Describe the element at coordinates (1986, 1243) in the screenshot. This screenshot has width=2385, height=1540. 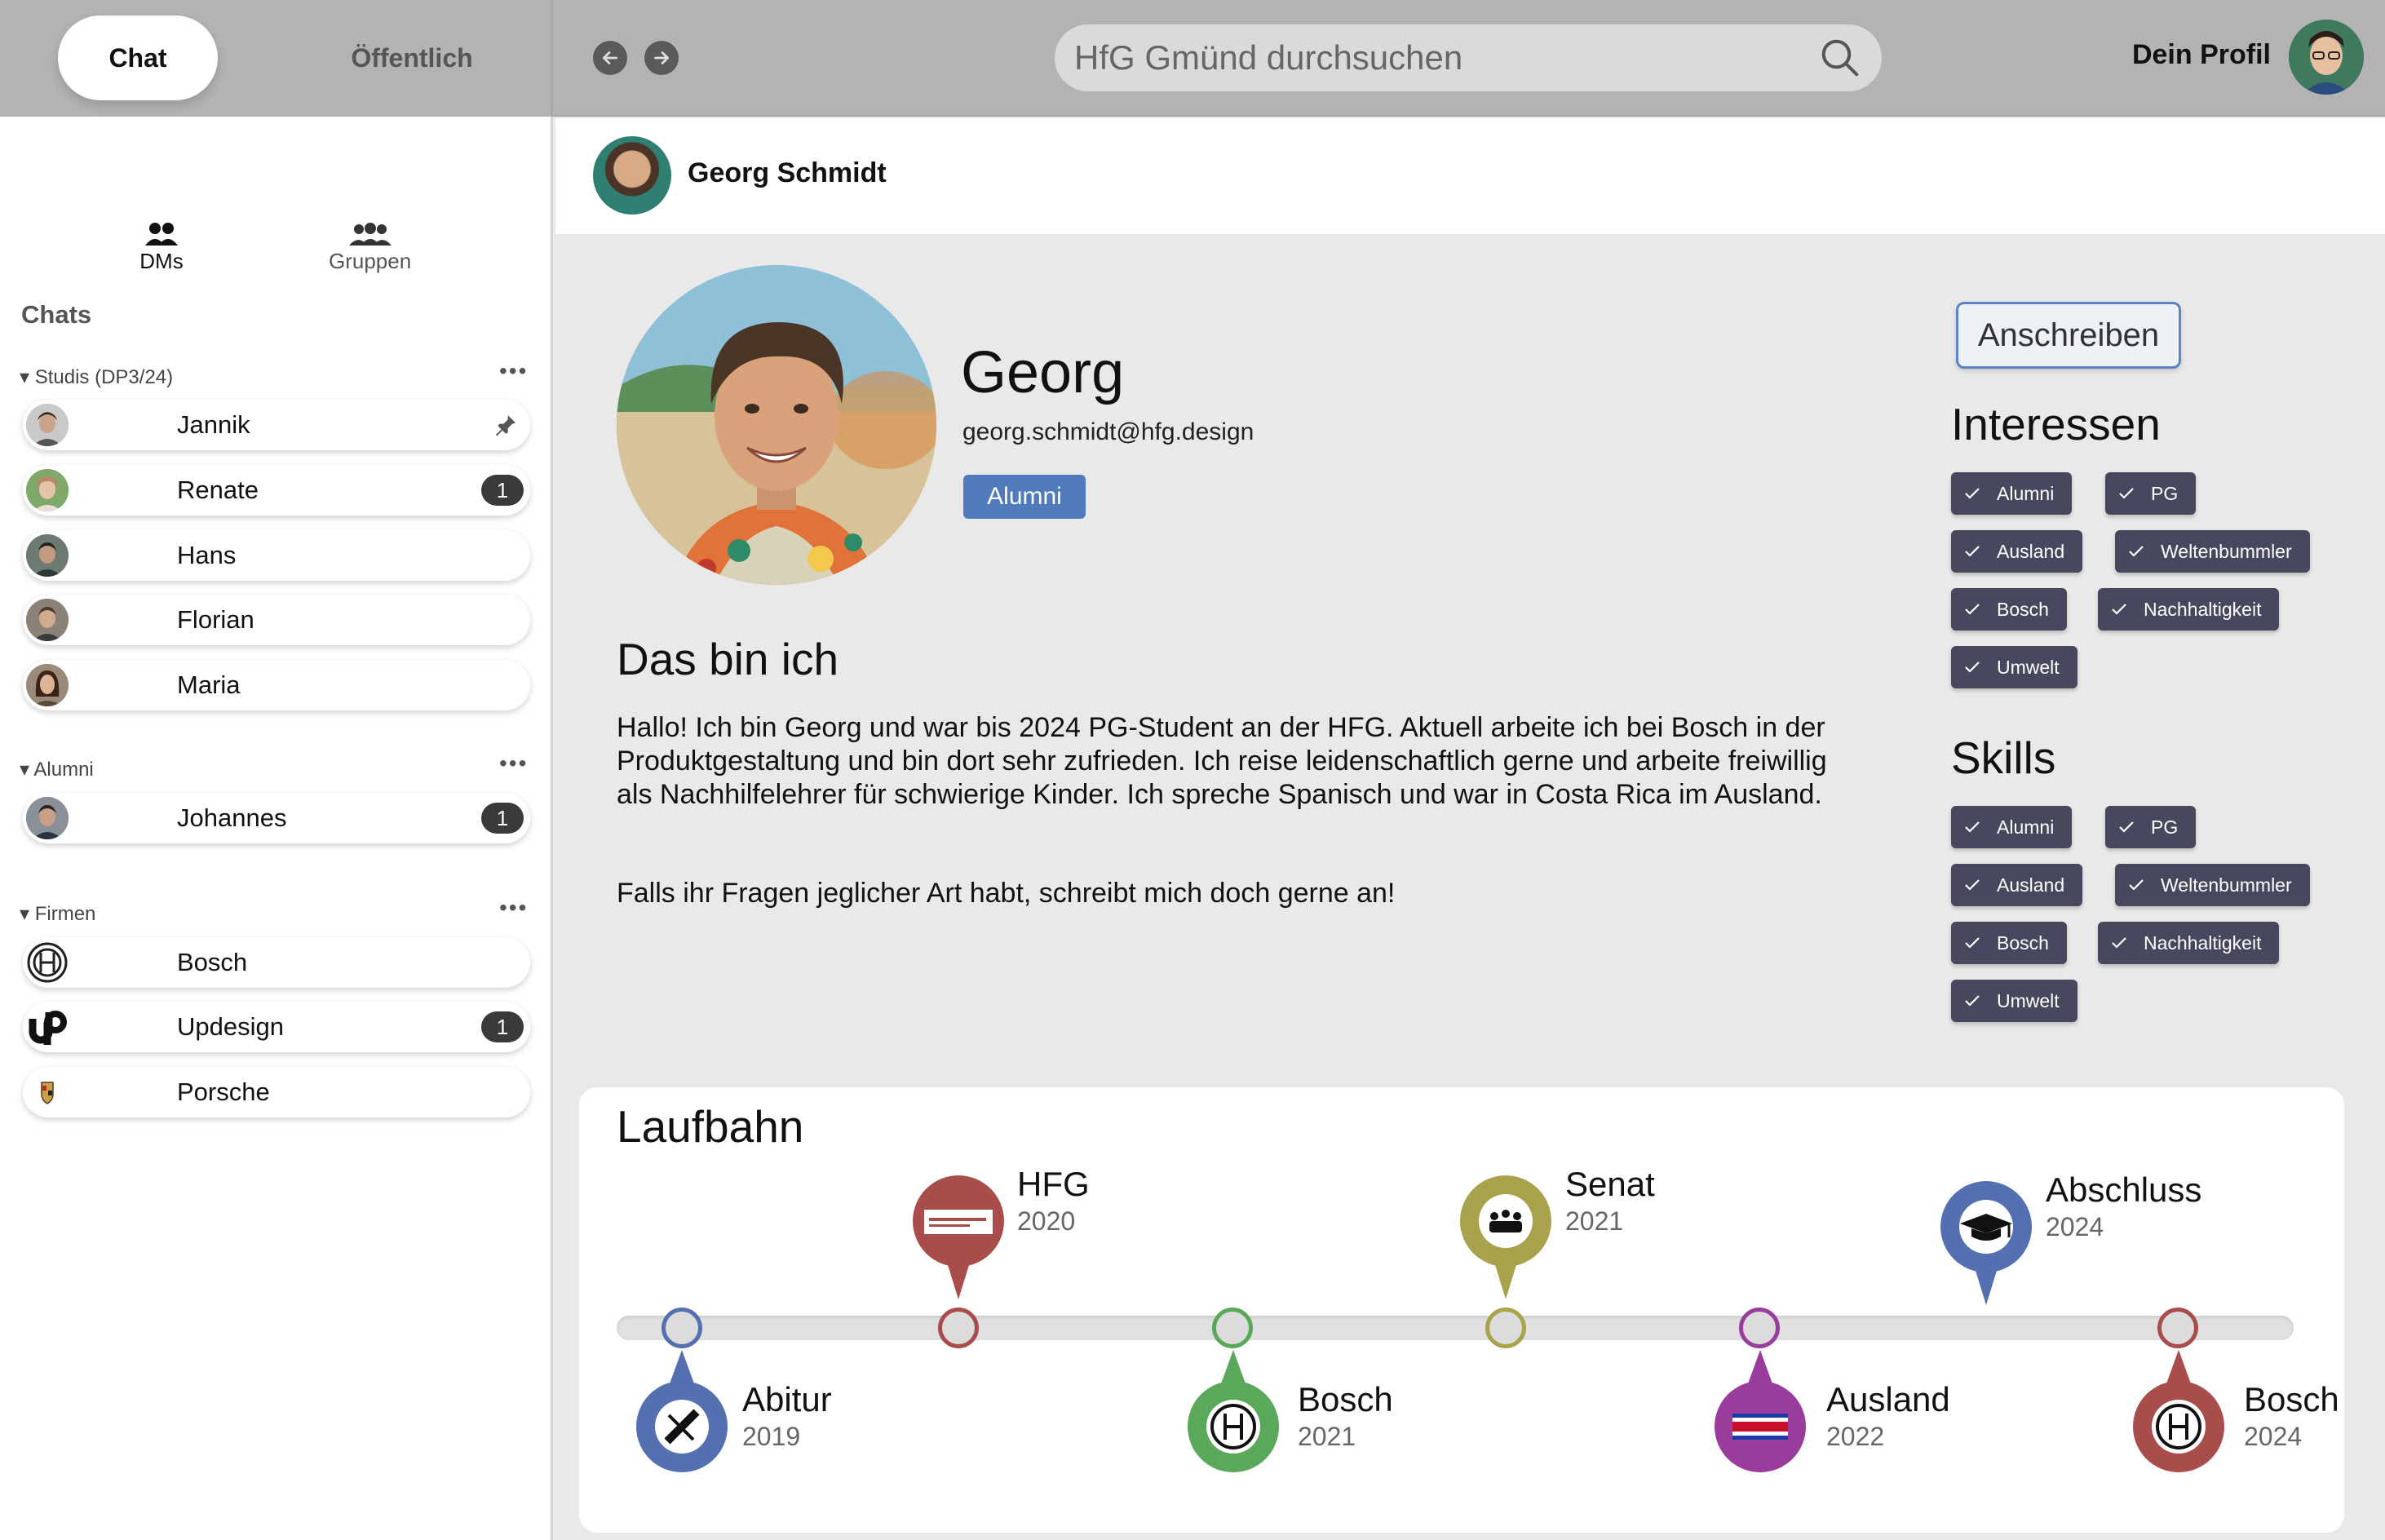
I see `timeline-marker-abschluss` at that location.